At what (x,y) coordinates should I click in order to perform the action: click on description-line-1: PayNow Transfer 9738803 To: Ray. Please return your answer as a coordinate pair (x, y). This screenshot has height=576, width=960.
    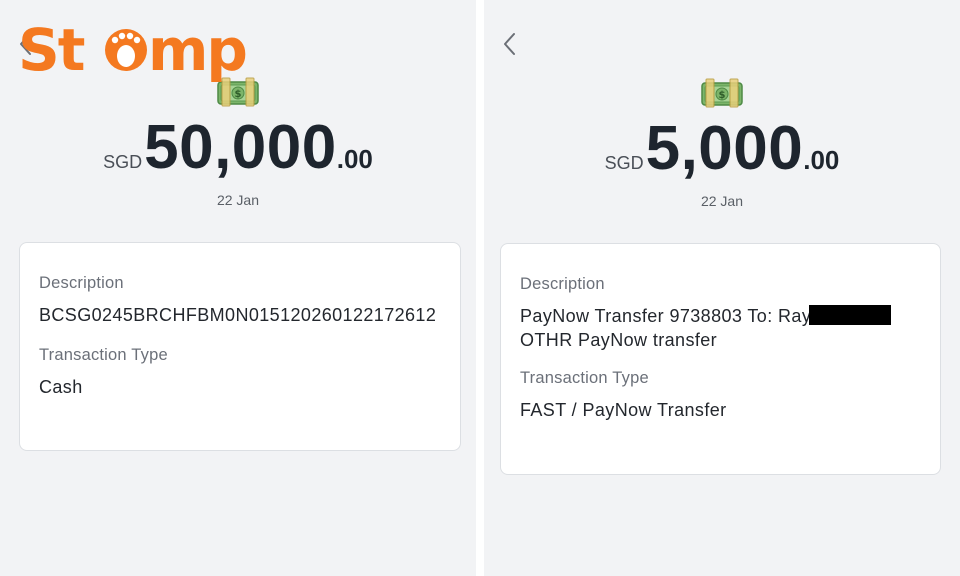
    Looking at the image, I should click on (706, 316).